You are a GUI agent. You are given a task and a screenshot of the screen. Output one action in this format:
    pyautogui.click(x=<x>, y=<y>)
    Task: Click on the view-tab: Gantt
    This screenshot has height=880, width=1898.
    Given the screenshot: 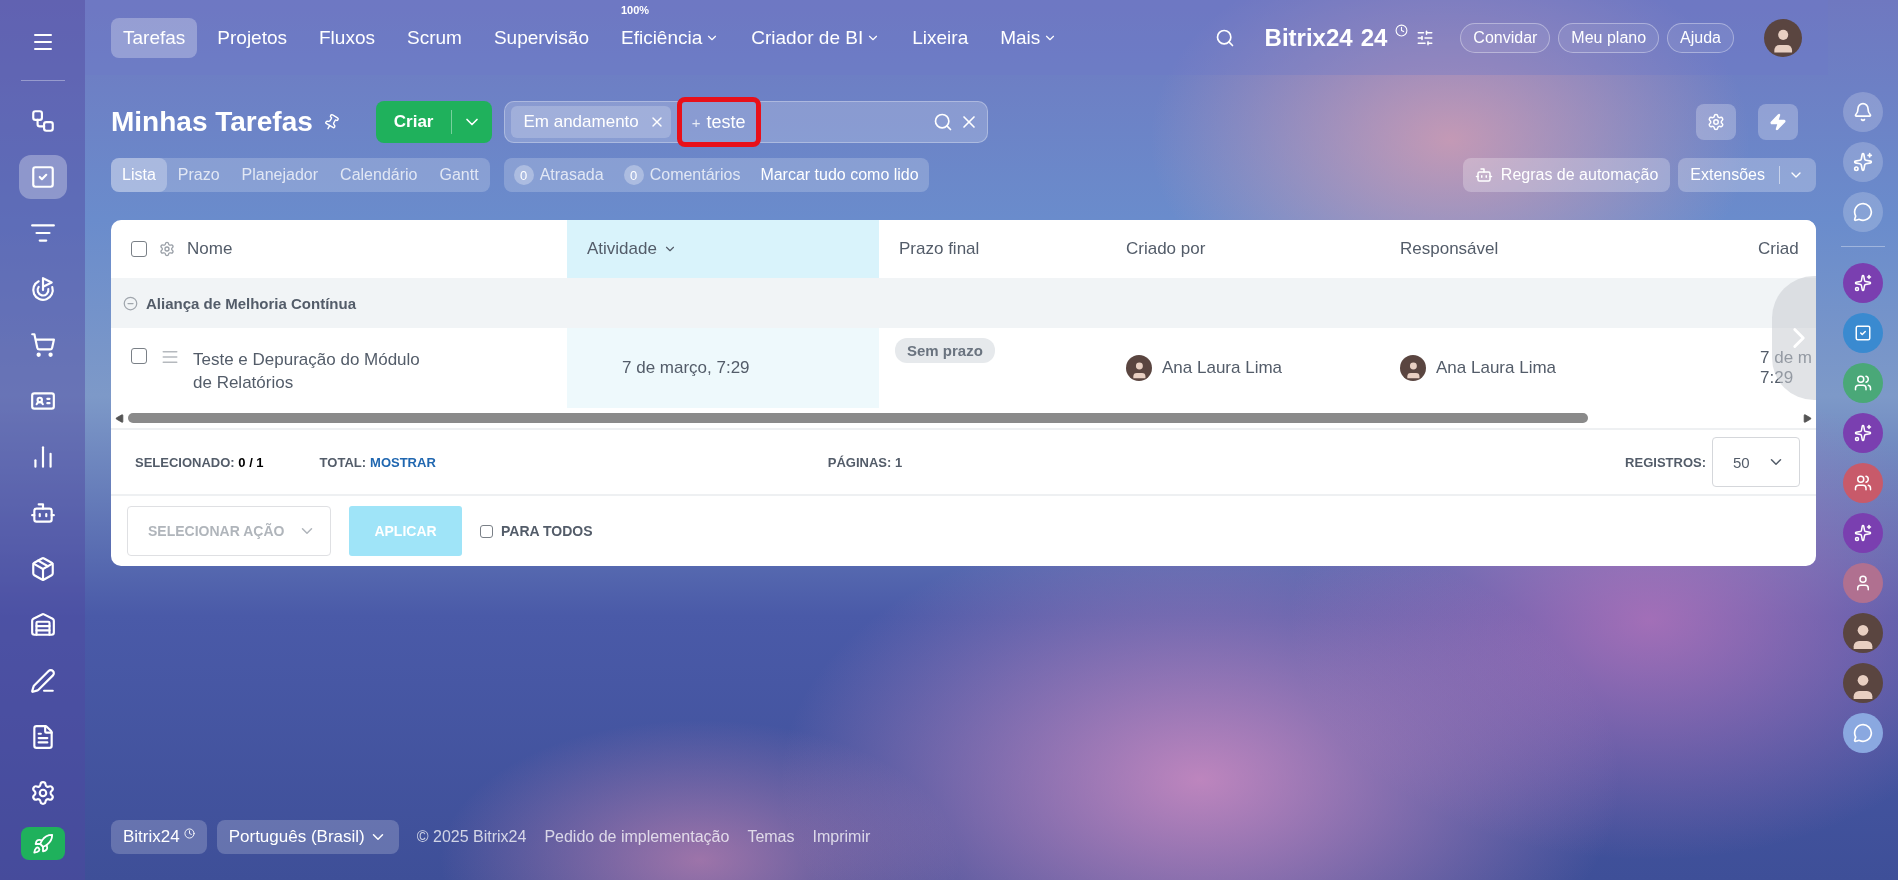 What is the action you would take?
    pyautogui.click(x=459, y=175)
    